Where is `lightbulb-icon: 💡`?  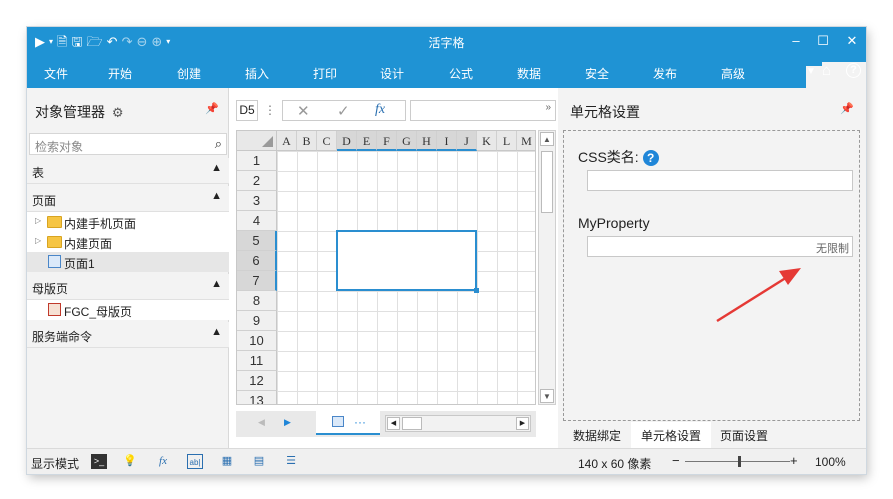
lightbulb-icon: 💡 is located at coordinates (130, 461).